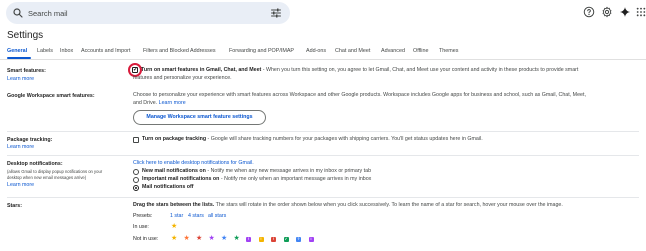 This screenshot has width=646, height=251. What do you see at coordinates (146, 239) in the screenshot?
I see `not-in-use-label: Not in use:` at bounding box center [146, 239].